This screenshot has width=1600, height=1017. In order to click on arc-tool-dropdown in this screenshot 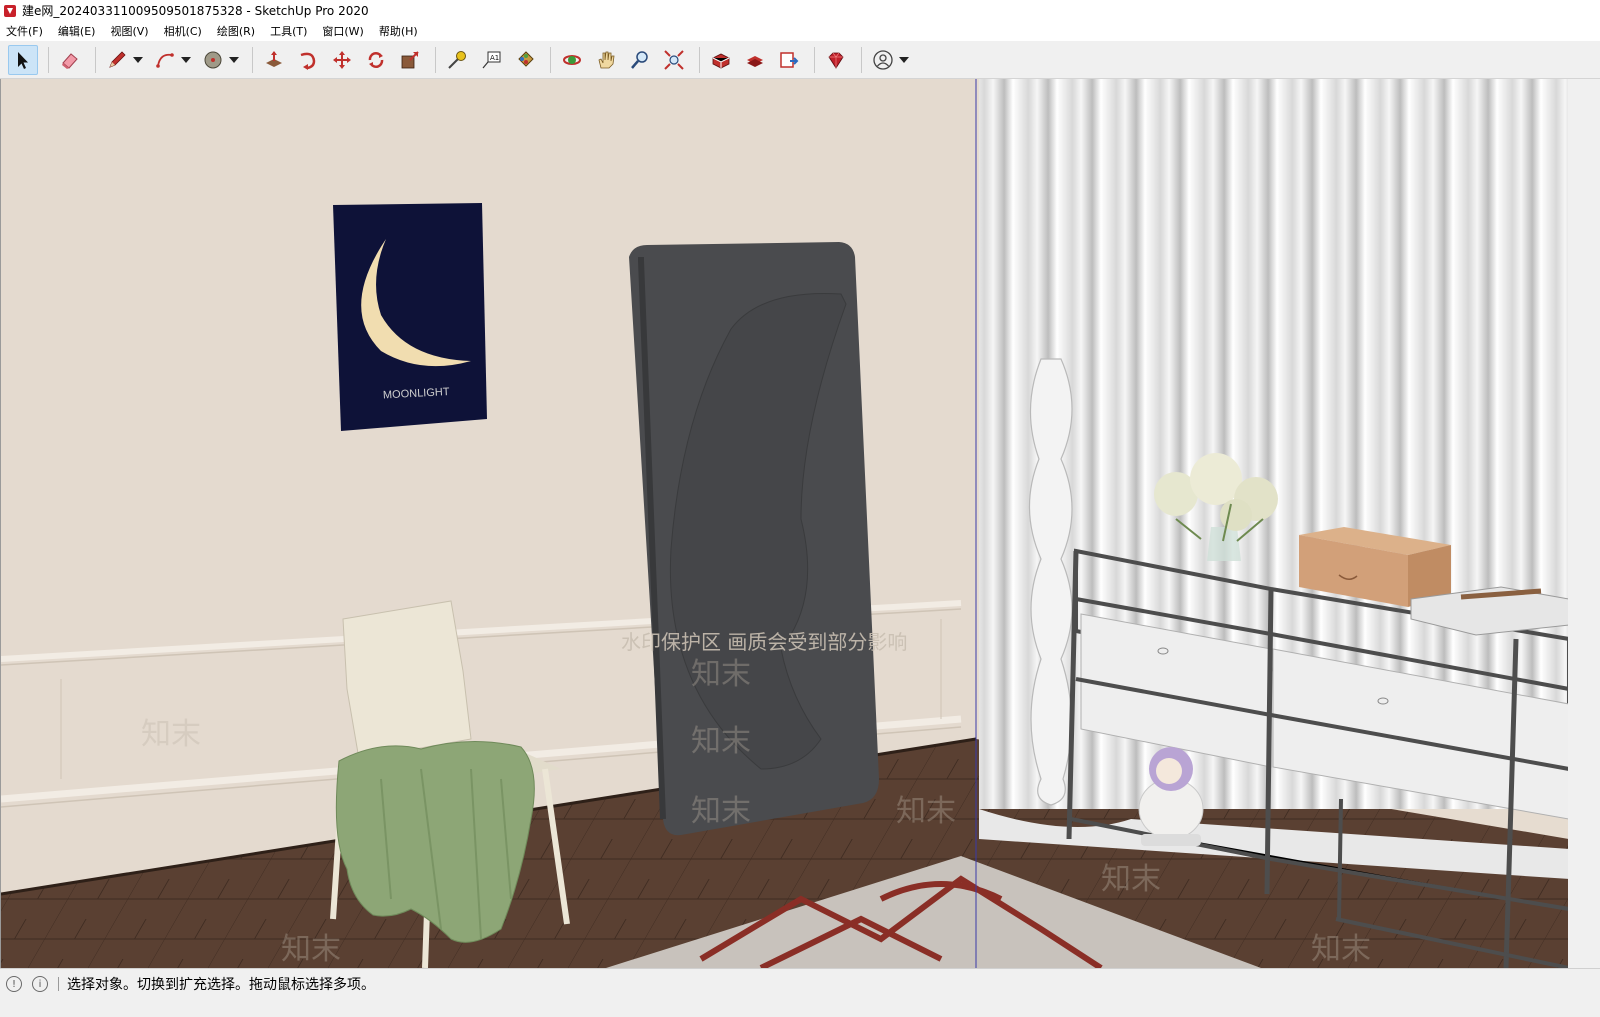, I will do `click(186, 60)`.